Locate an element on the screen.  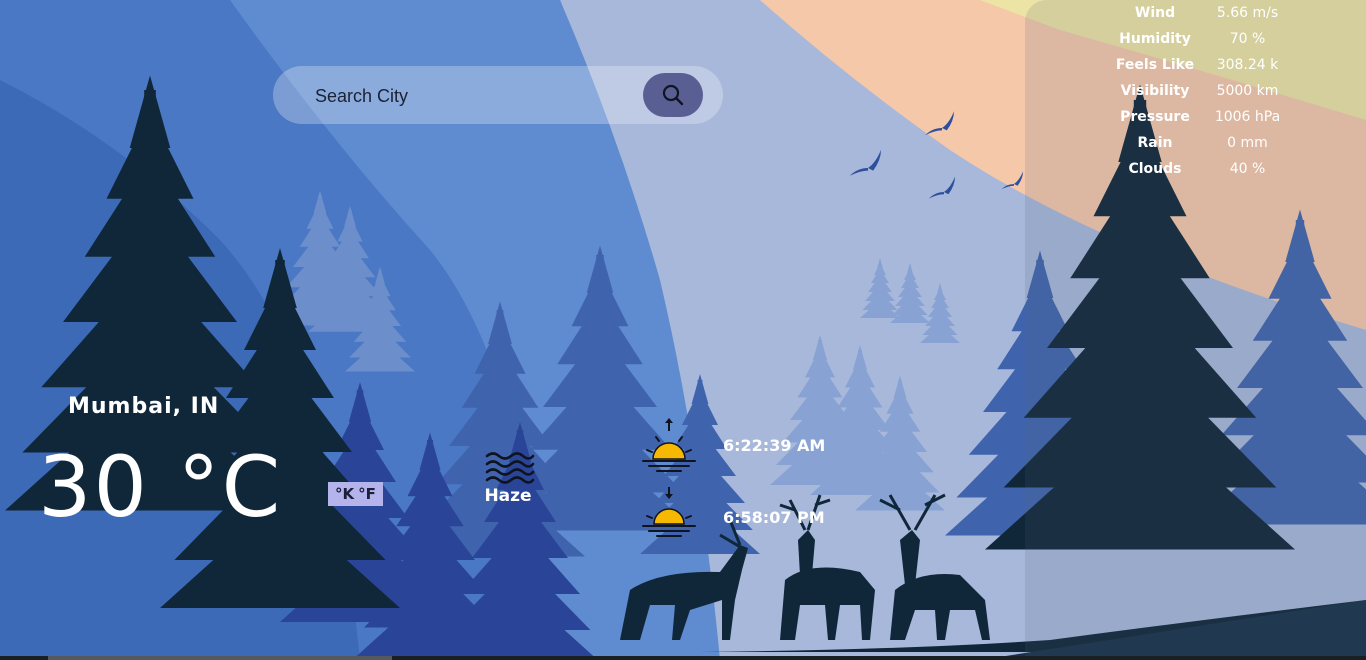
detail-row-feels-like: Feels Like 308.24 k is located at coordinates (1195, 68).